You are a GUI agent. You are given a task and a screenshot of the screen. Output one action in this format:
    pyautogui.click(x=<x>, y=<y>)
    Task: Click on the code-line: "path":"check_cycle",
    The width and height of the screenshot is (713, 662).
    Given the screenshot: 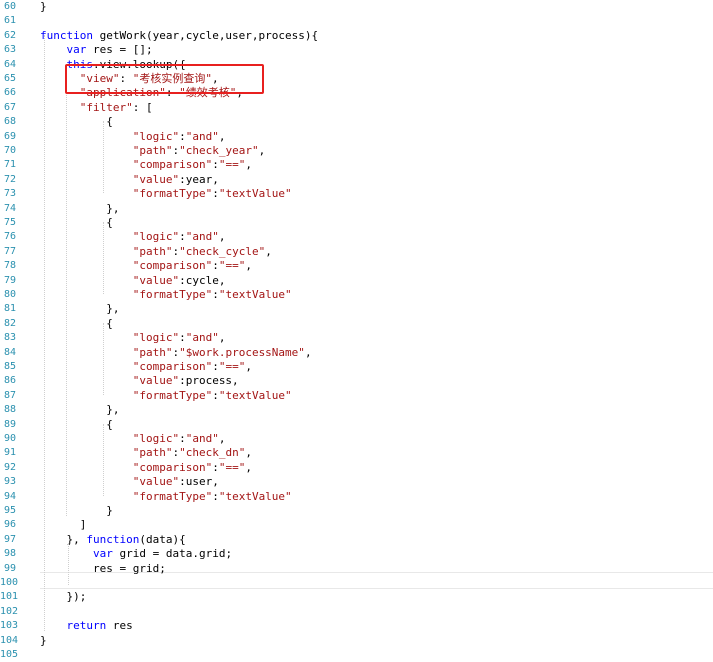 What is the action you would take?
    pyautogui.click(x=376, y=252)
    